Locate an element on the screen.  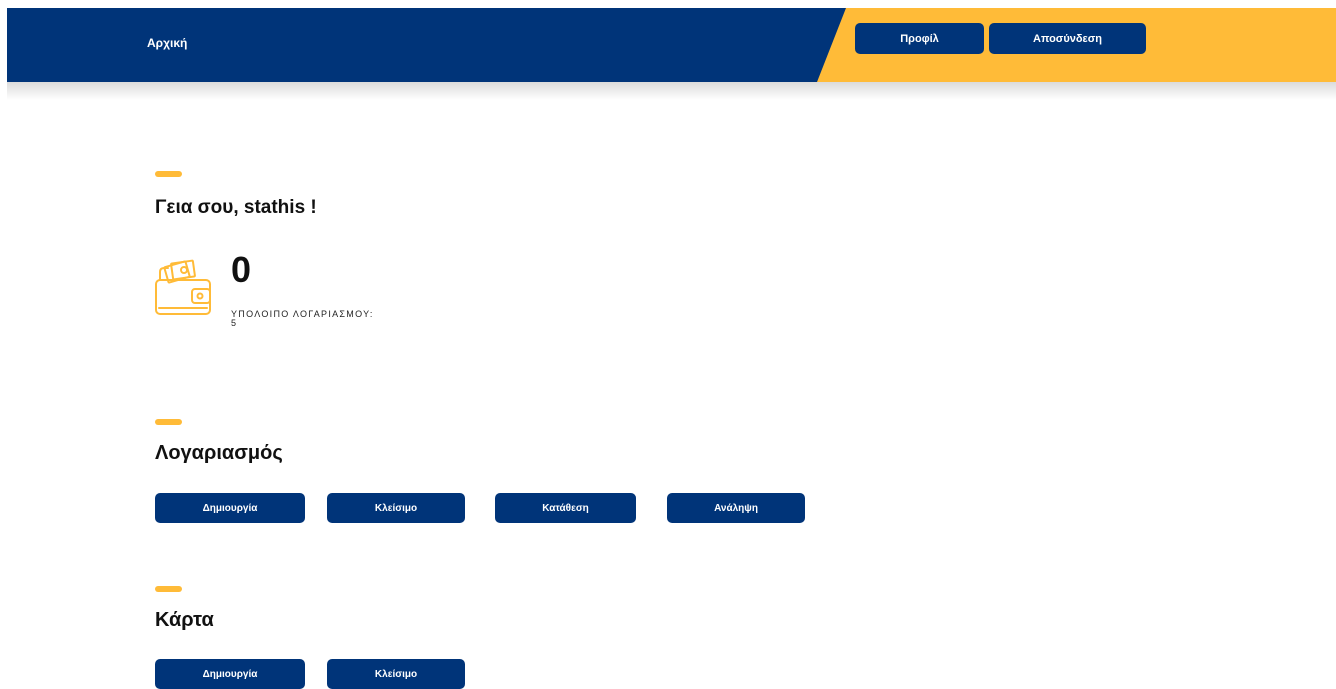
profile-button: Προφίλ is located at coordinates (919, 38).